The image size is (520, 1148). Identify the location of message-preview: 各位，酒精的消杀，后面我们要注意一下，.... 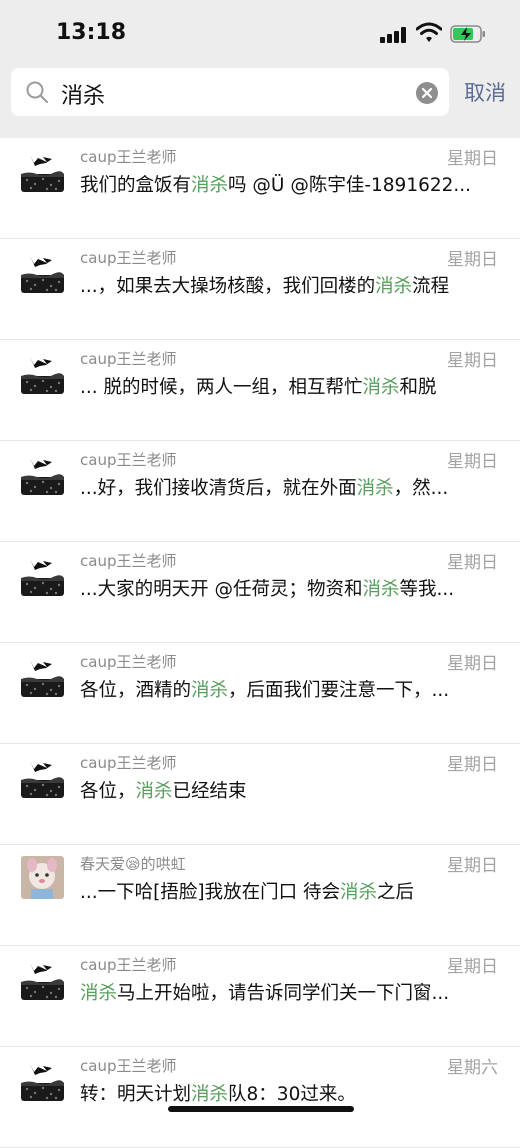
(287, 689).